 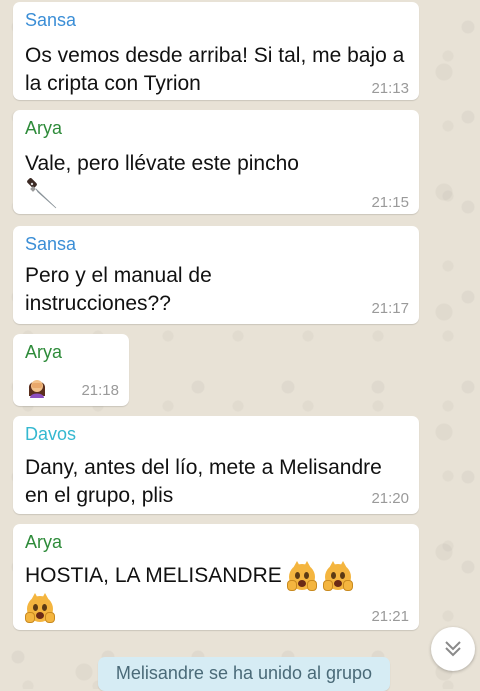 I want to click on message-text: Pero y el manual de instrucciones??, so click(x=118, y=289).